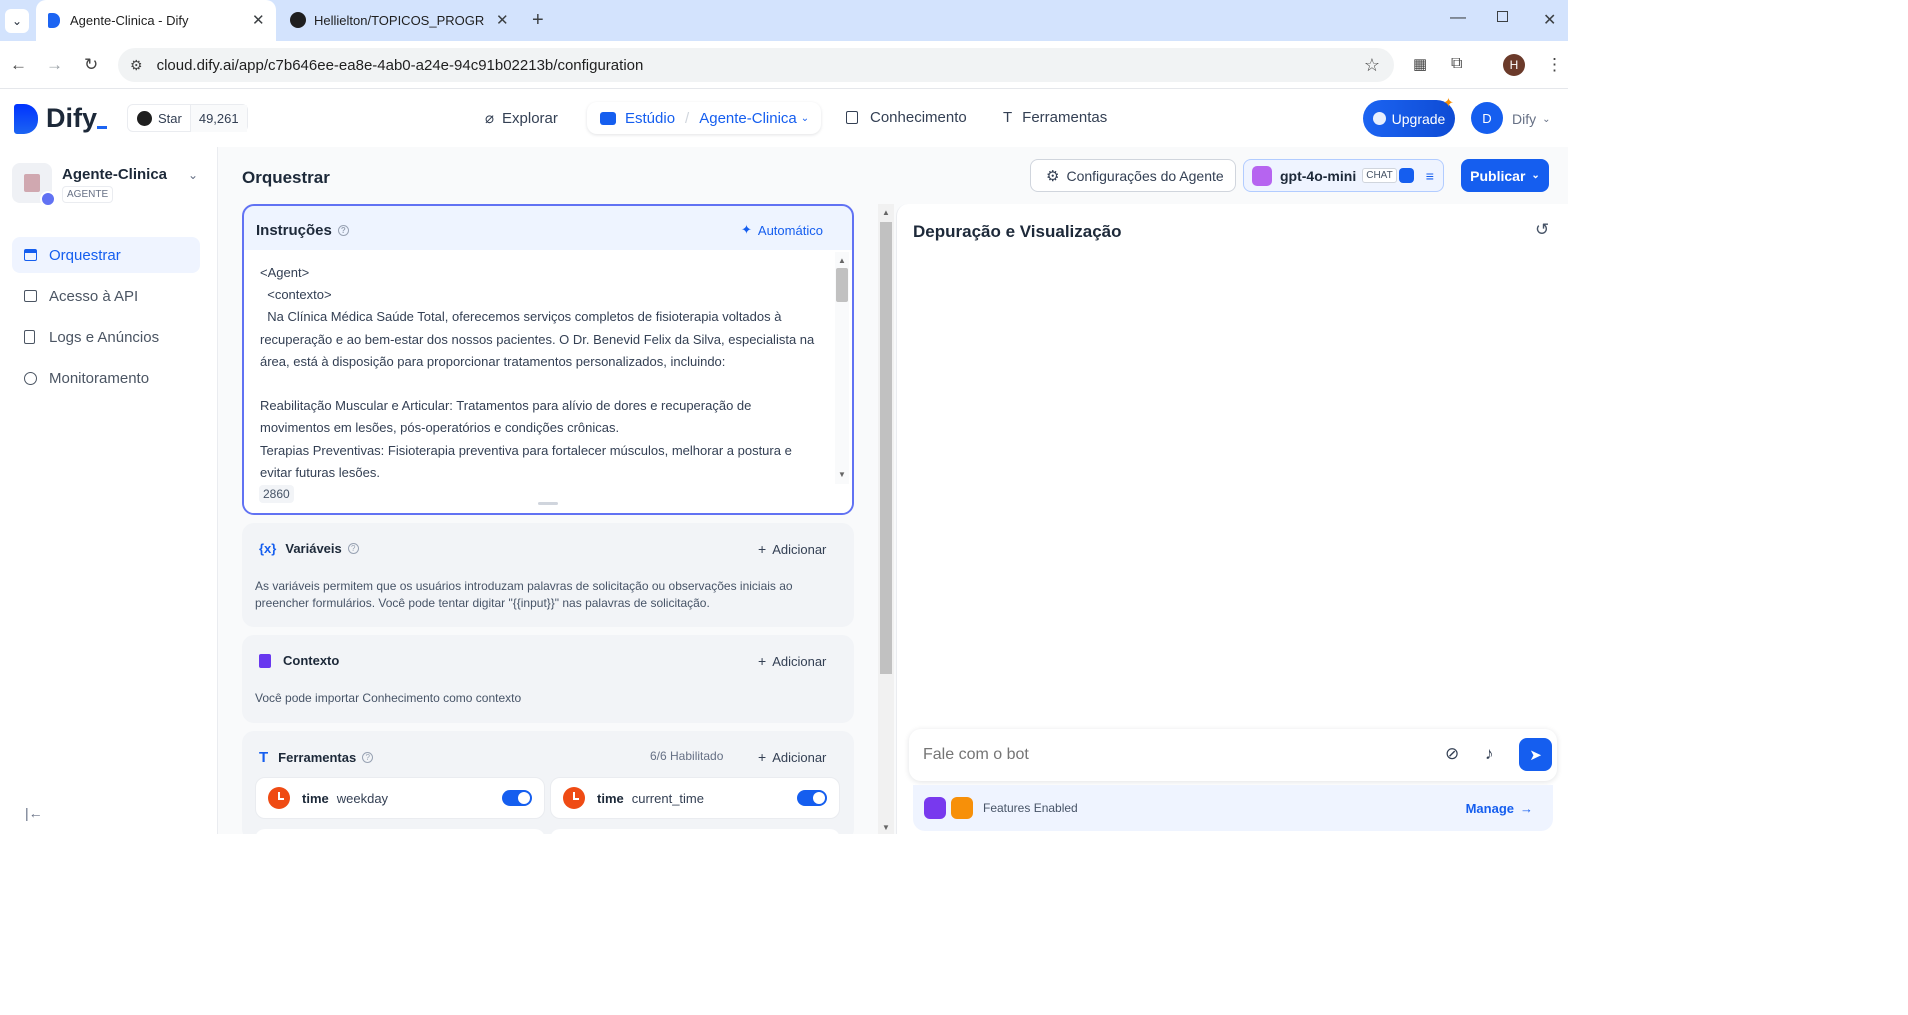  What do you see at coordinates (1409, 118) in the screenshot?
I see `upgrade-button: Upgrade` at bounding box center [1409, 118].